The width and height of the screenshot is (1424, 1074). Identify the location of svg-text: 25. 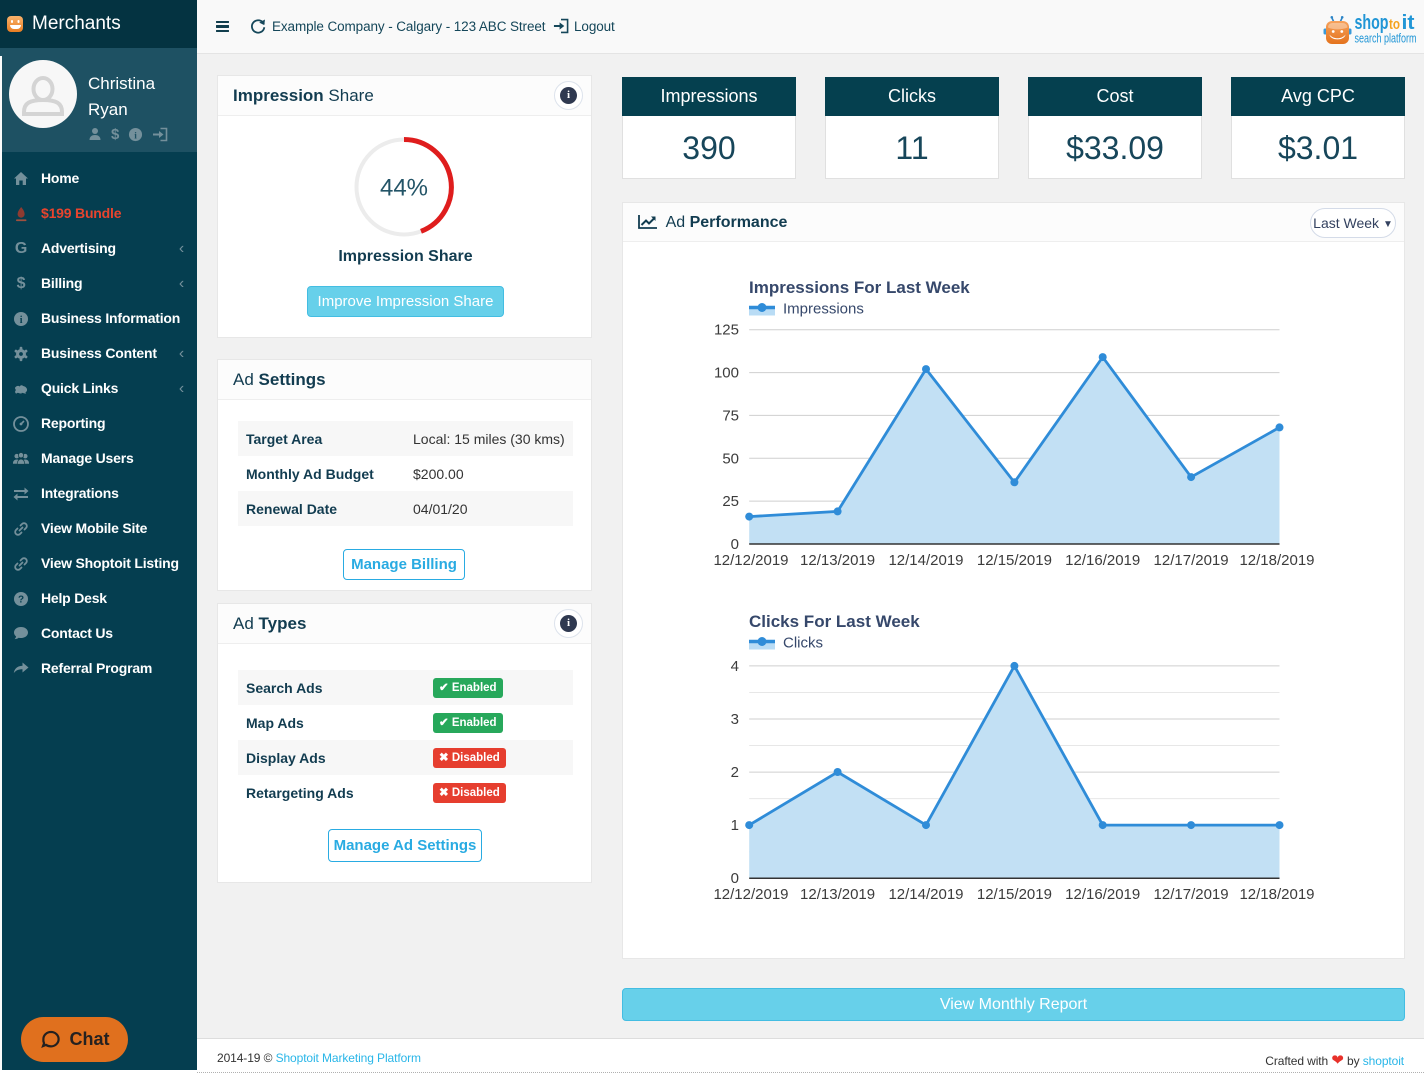
(730, 501).